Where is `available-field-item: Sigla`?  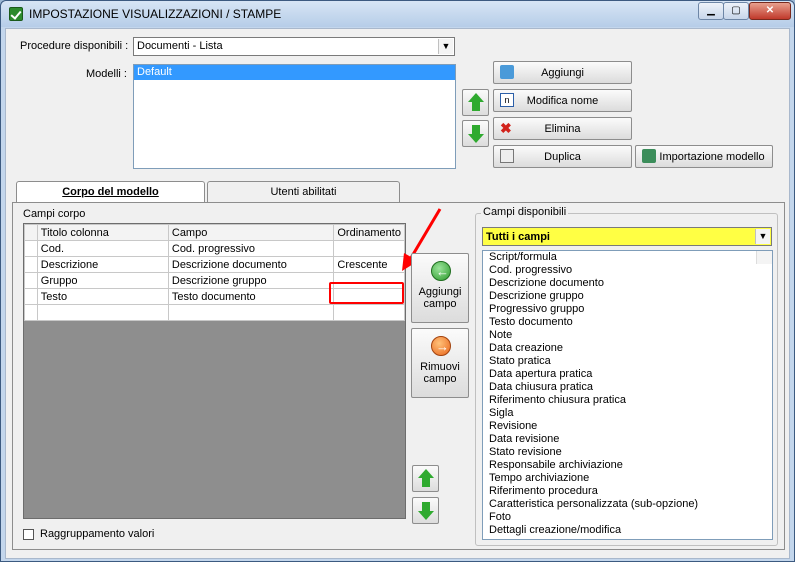 available-field-item: Sigla is located at coordinates (629, 413).